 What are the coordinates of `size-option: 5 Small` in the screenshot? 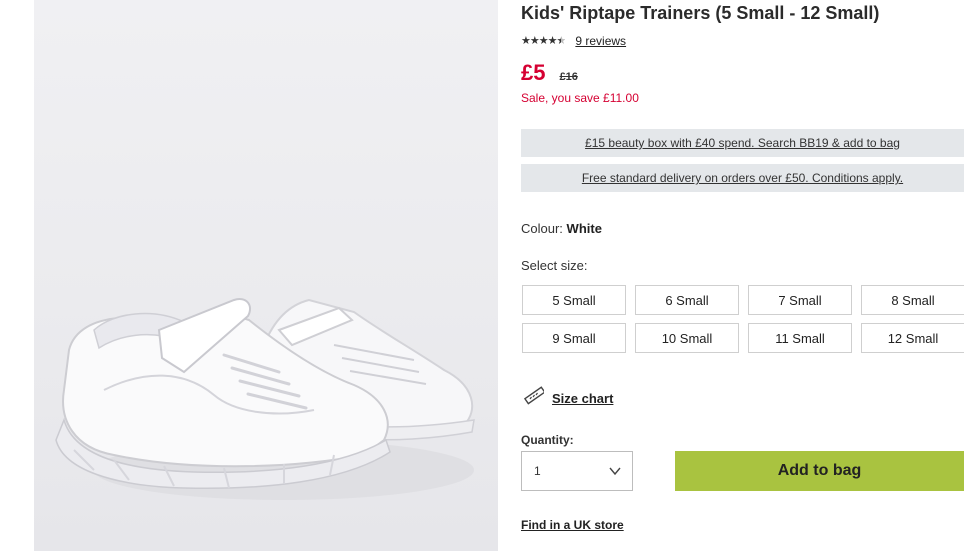 It's located at (574, 300).